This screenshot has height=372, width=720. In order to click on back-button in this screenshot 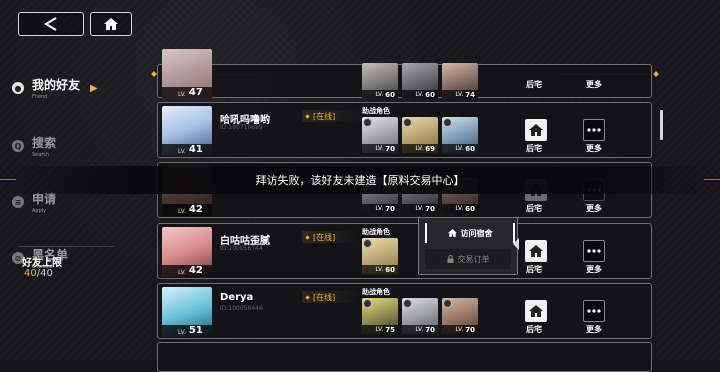, I will do `click(51, 24)`.